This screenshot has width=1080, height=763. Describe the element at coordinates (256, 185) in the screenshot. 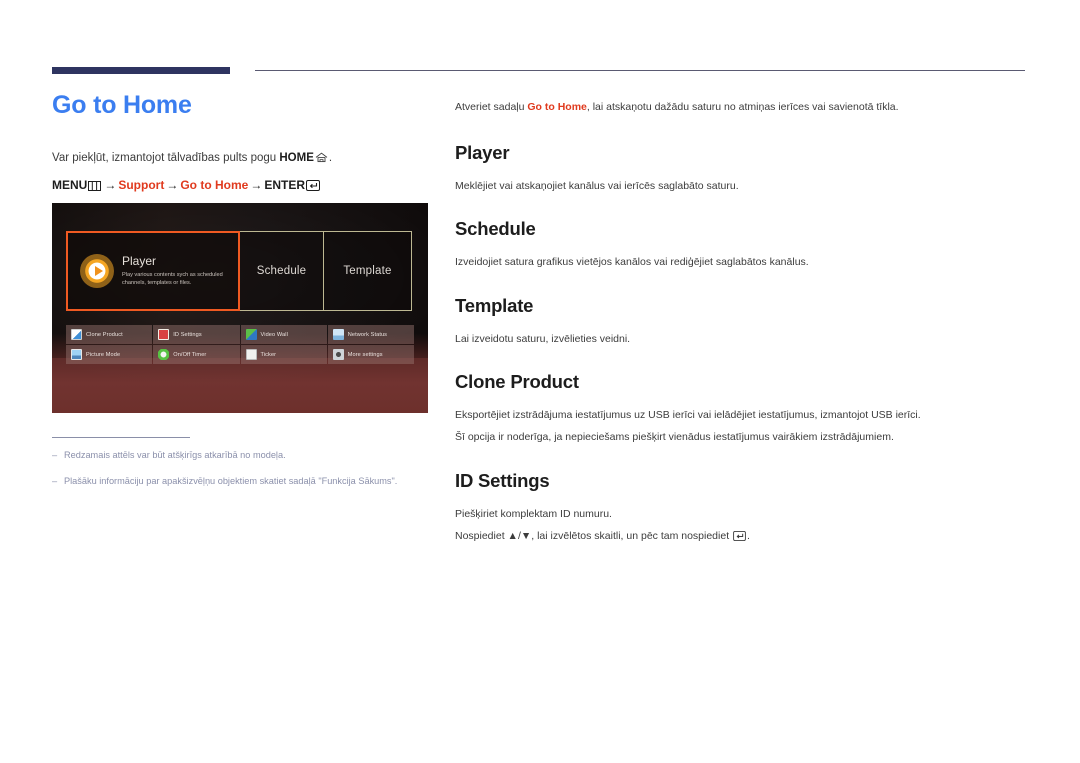

I see `path-arrow-3: →` at that location.